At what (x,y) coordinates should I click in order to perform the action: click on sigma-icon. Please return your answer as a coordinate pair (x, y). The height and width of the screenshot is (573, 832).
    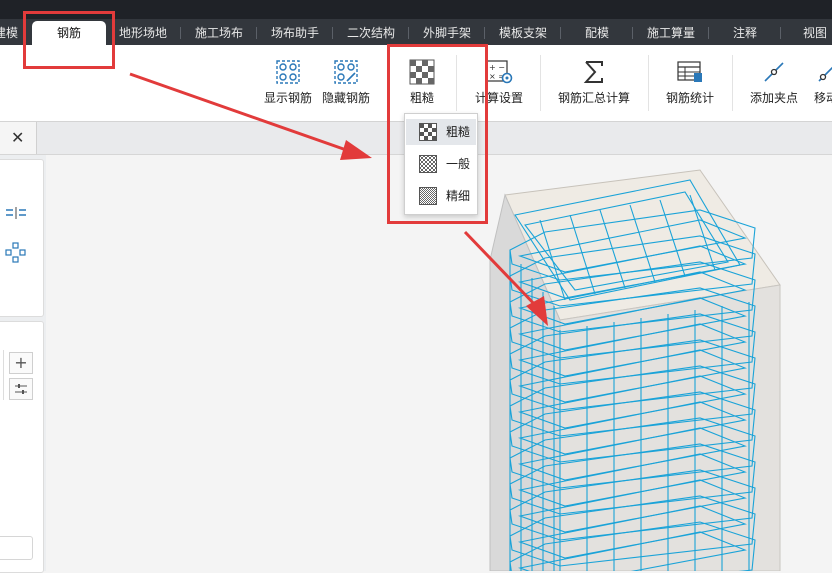
    Looking at the image, I should click on (593, 72).